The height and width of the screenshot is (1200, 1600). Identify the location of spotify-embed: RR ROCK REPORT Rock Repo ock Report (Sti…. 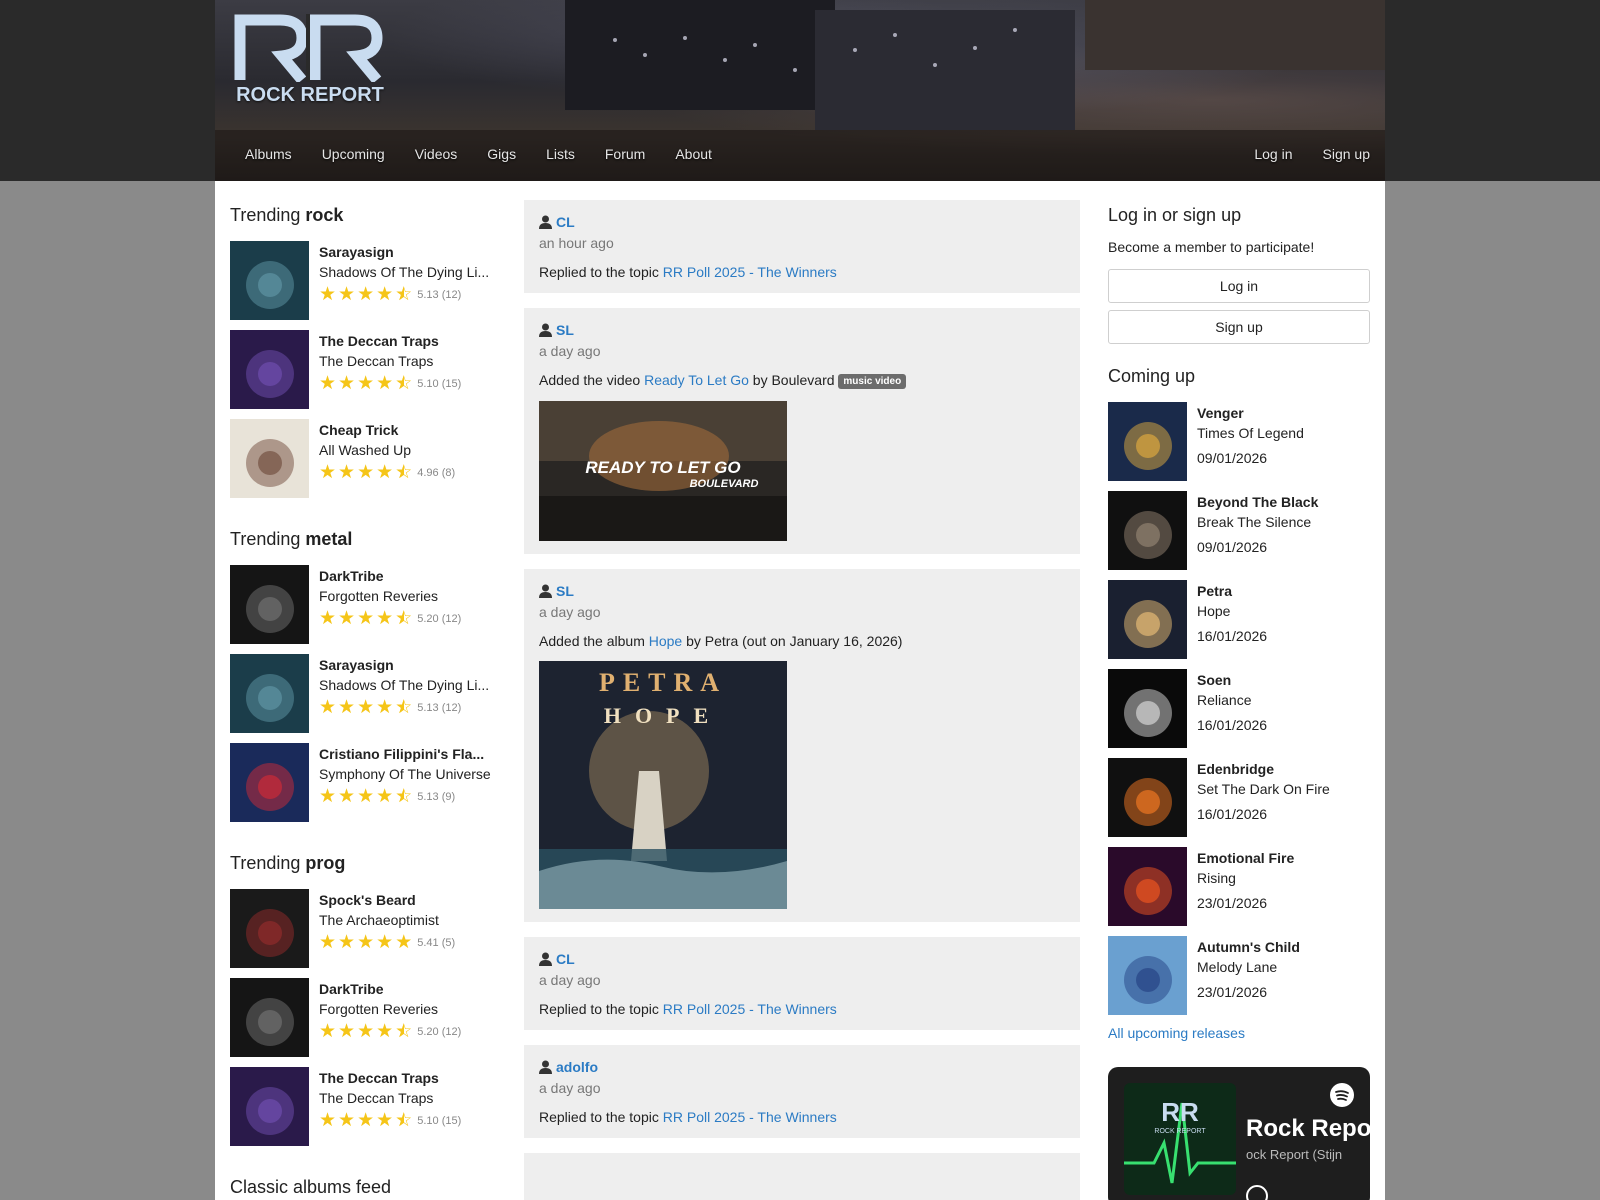
(1239, 1133).